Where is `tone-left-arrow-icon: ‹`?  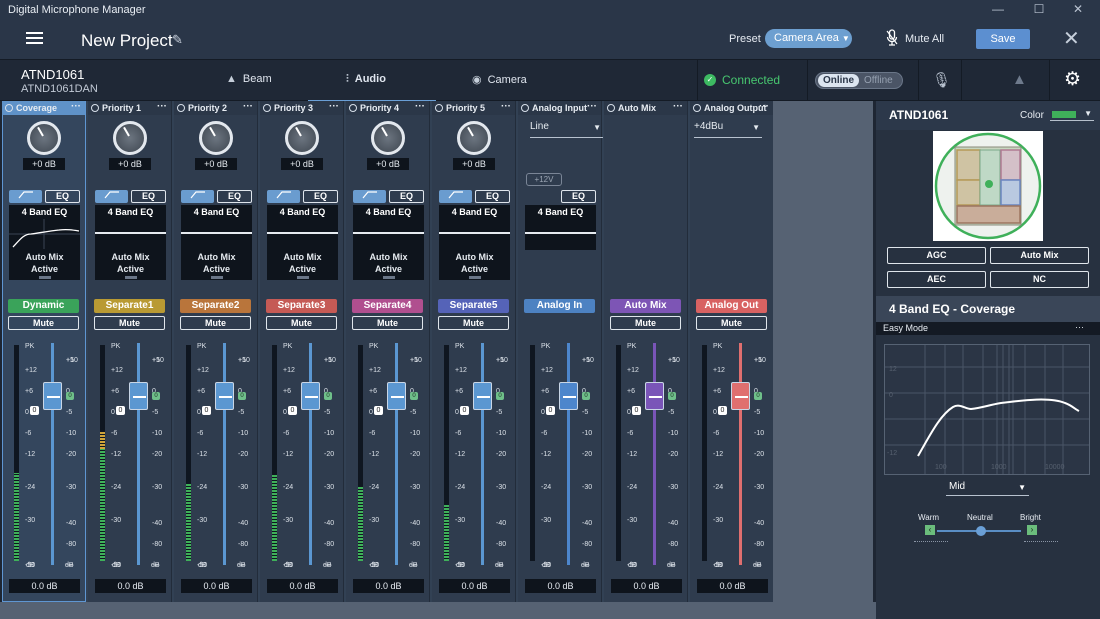 tone-left-arrow-icon: ‹ is located at coordinates (930, 530).